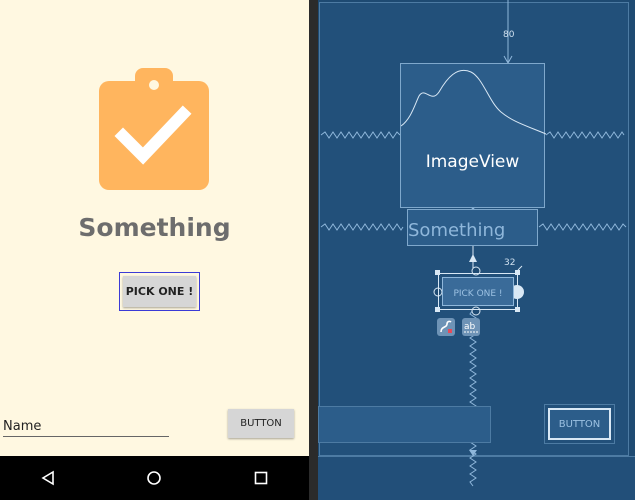 The height and width of the screenshot is (500, 635). Describe the element at coordinates (154, 227) in the screenshot. I see `title-text: Something` at that location.